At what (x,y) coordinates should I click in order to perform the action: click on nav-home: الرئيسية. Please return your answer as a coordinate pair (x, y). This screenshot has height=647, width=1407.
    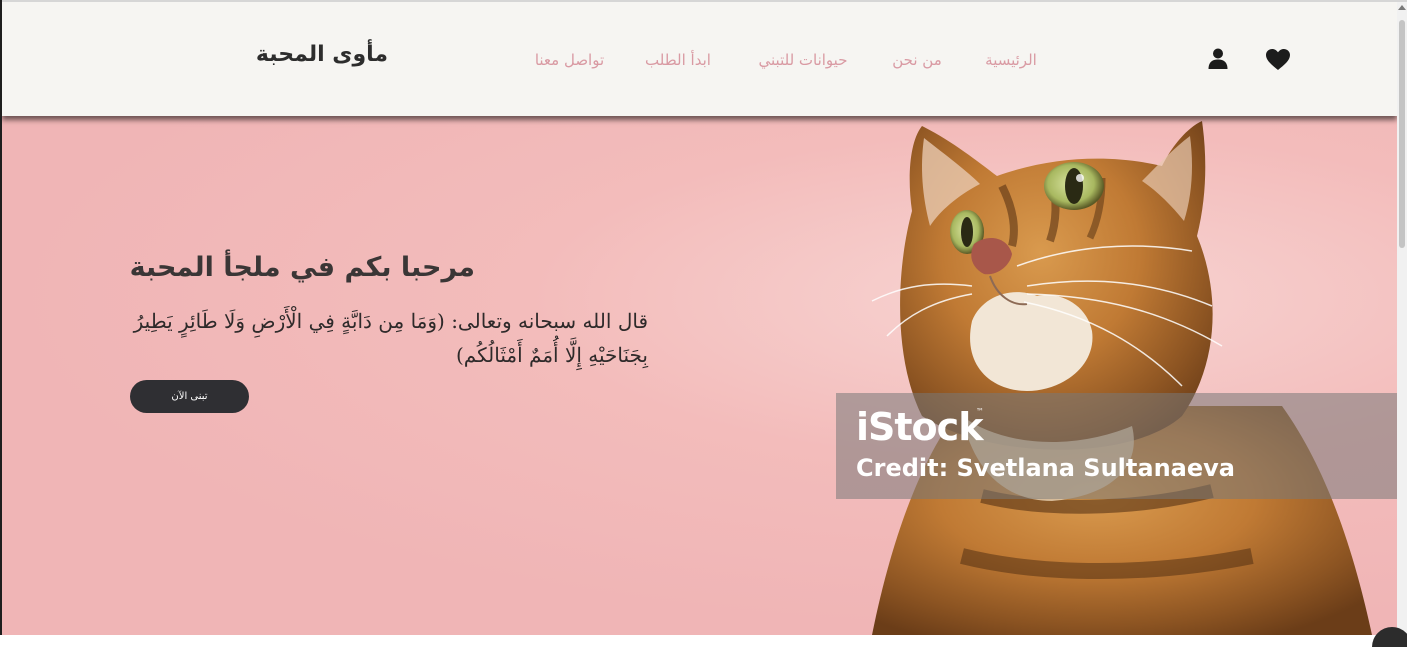
    Looking at the image, I should click on (1011, 60).